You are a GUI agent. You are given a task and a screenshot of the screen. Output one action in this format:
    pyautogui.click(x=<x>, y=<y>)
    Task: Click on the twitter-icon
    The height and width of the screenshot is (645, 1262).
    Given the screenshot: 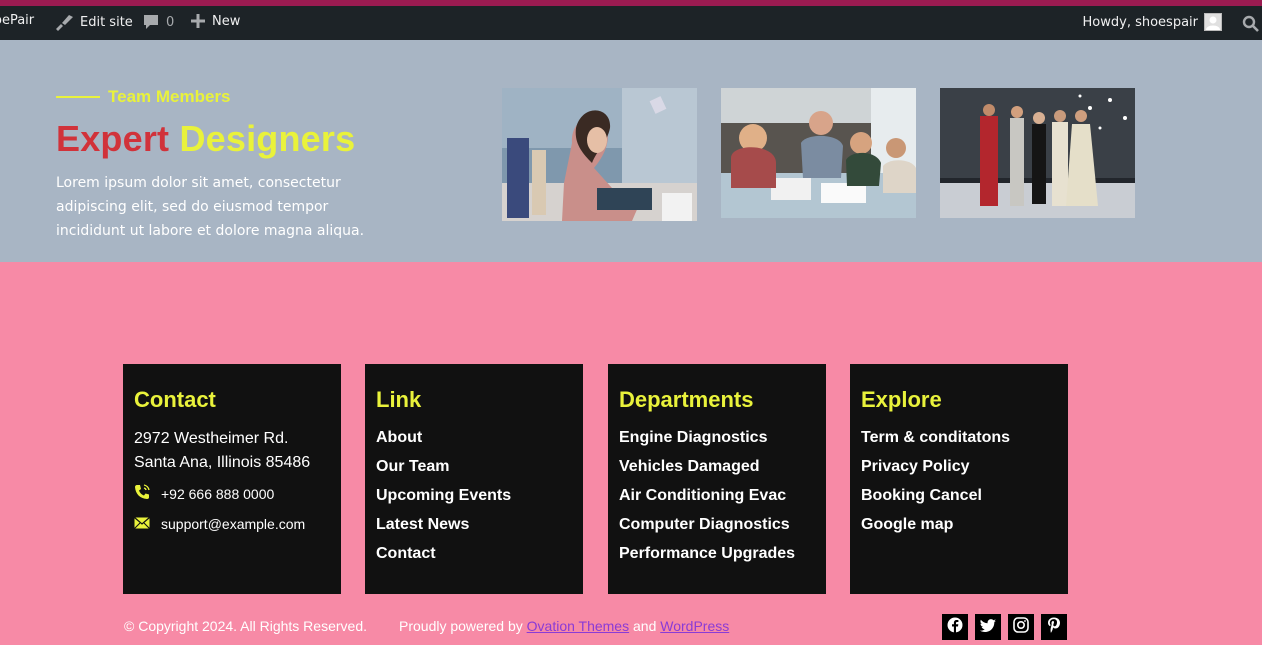 What is the action you would take?
    pyautogui.click(x=988, y=627)
    